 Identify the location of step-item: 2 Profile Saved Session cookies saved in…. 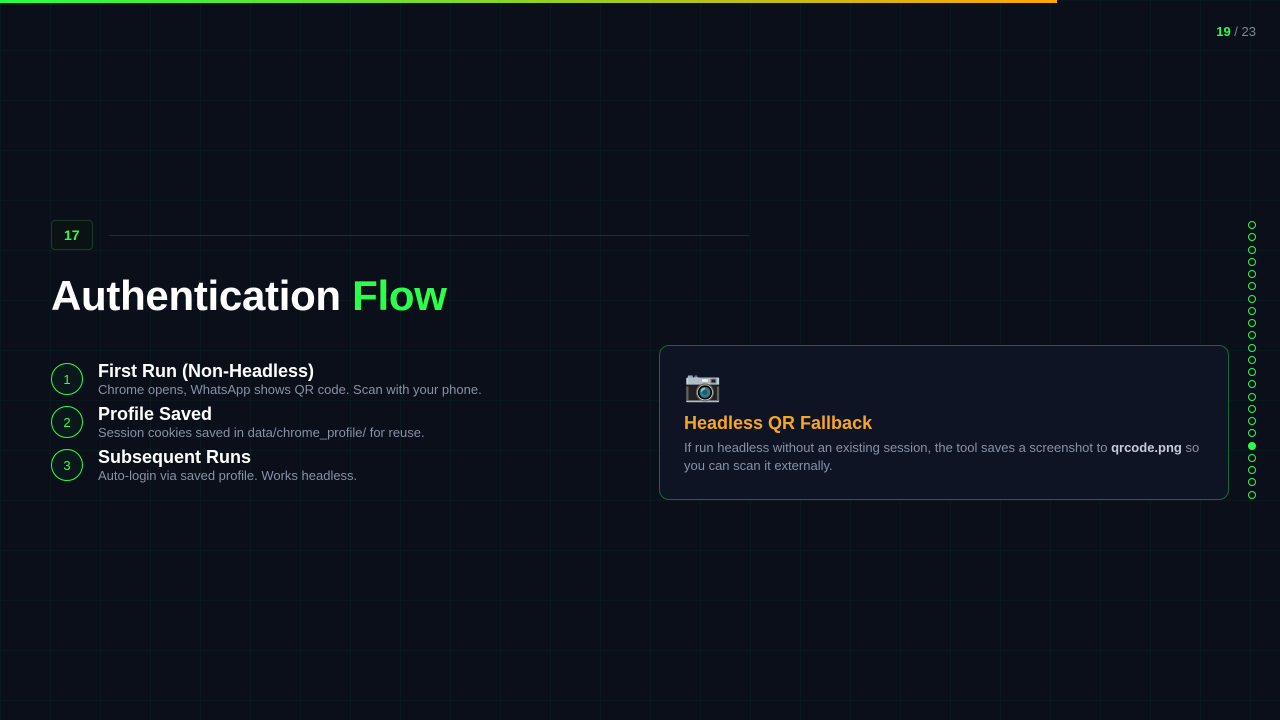
(331, 424).